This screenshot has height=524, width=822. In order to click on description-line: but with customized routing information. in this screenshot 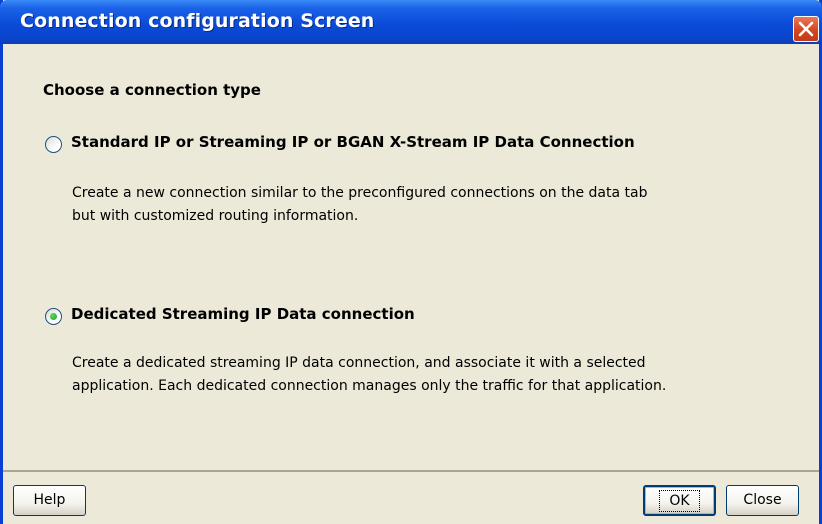, I will do `click(215, 216)`.